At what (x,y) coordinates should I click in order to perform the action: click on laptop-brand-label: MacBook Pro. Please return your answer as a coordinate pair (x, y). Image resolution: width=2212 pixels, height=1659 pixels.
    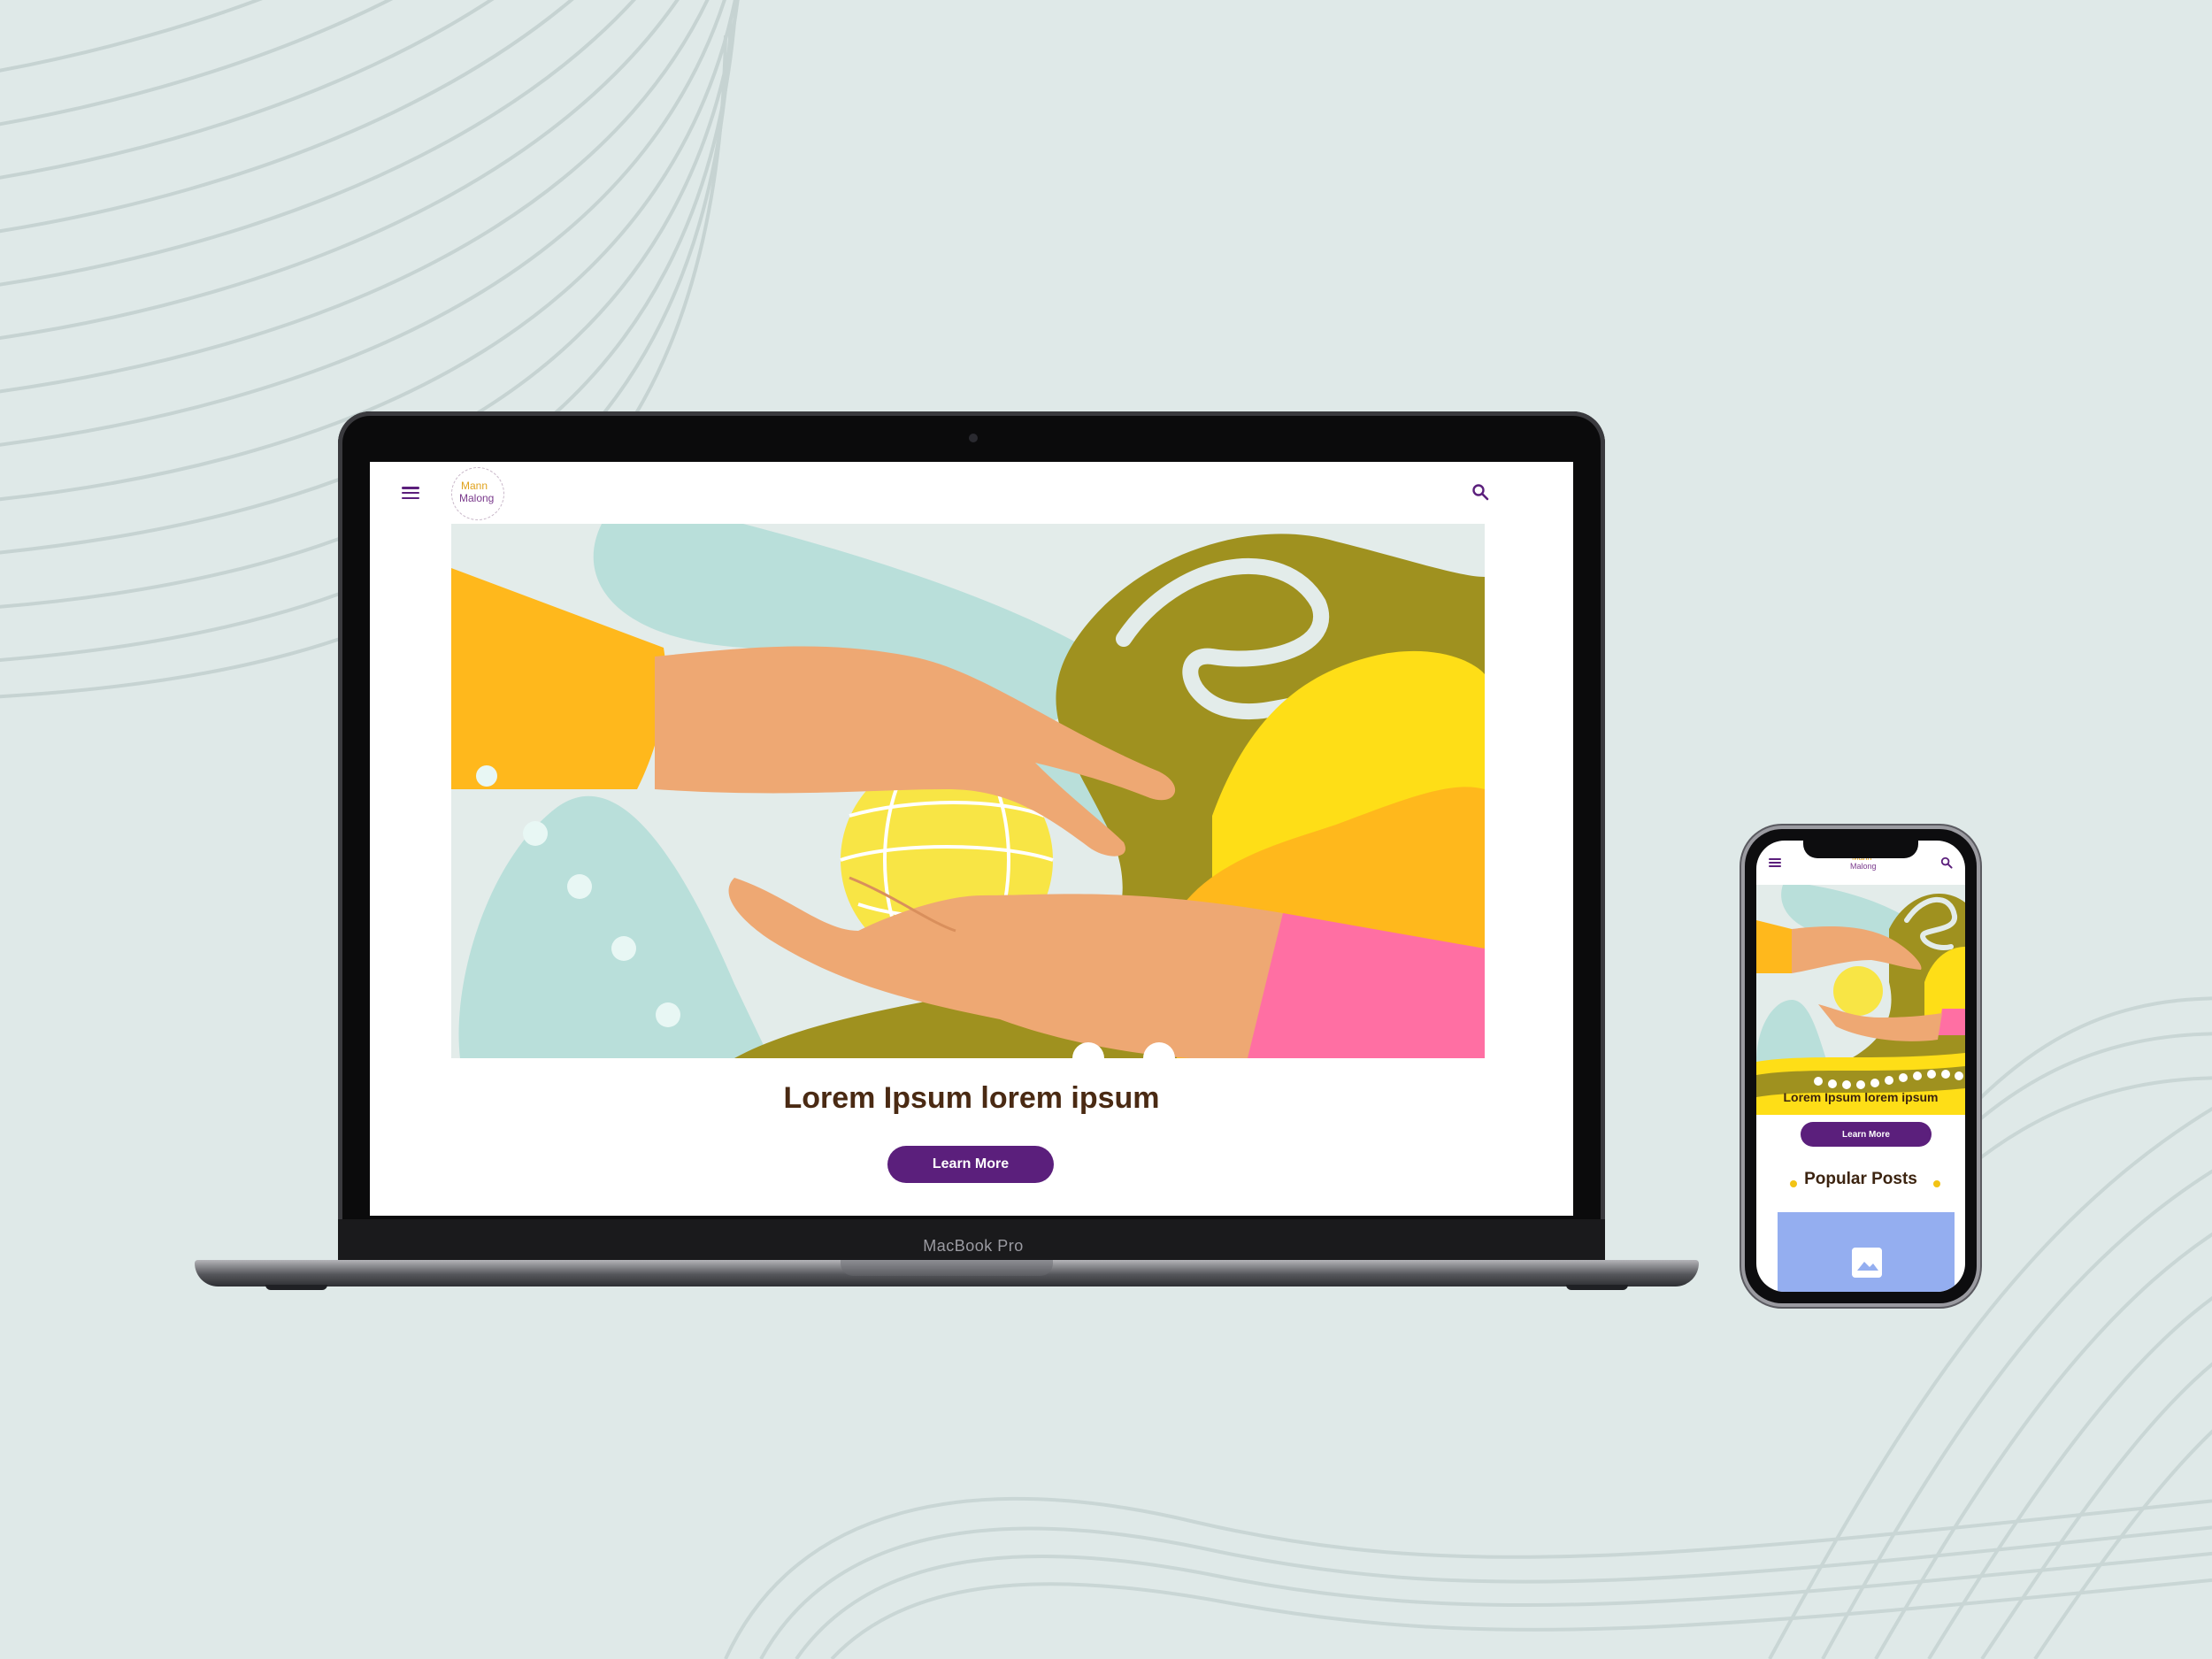
    Looking at the image, I should click on (973, 1246).